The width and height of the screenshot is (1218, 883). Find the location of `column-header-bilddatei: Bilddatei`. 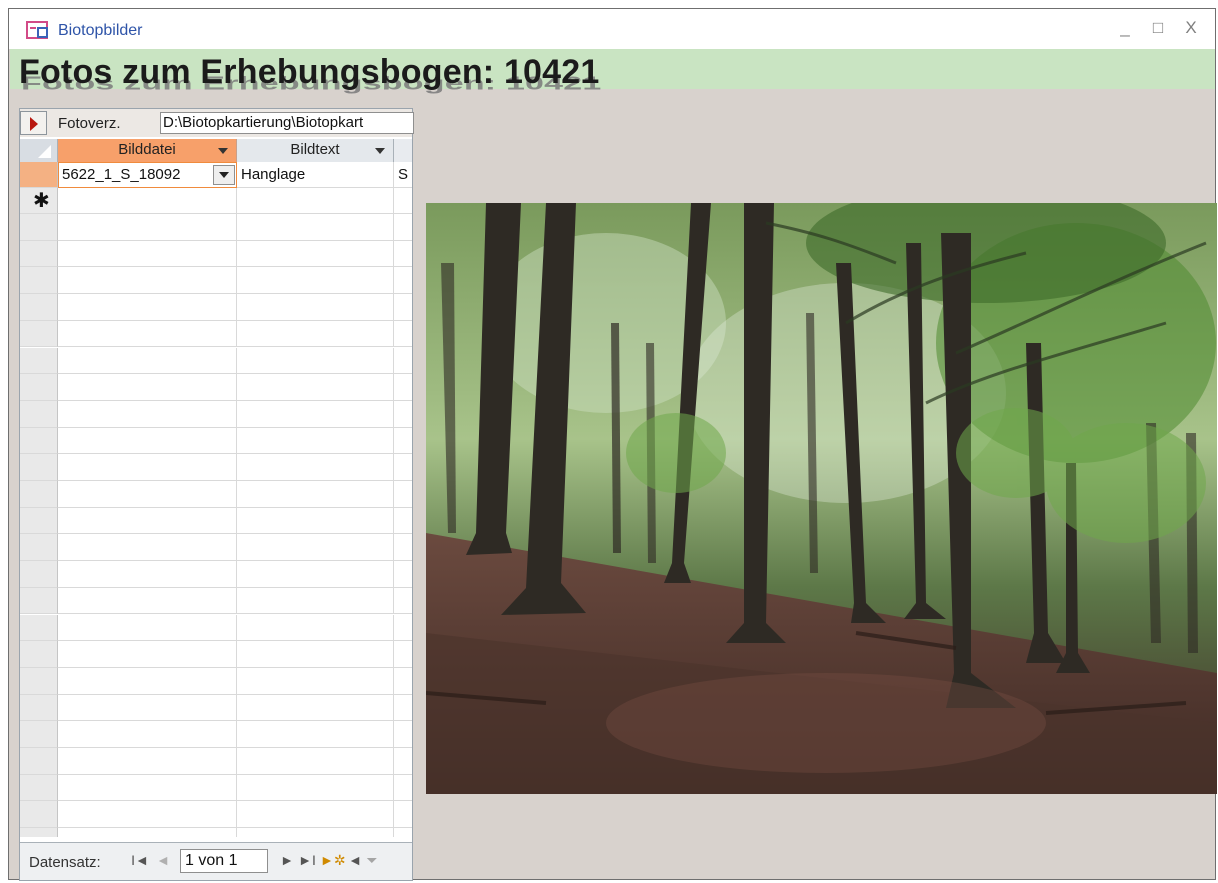

column-header-bilddatei: Bilddatei is located at coordinates (147, 150).